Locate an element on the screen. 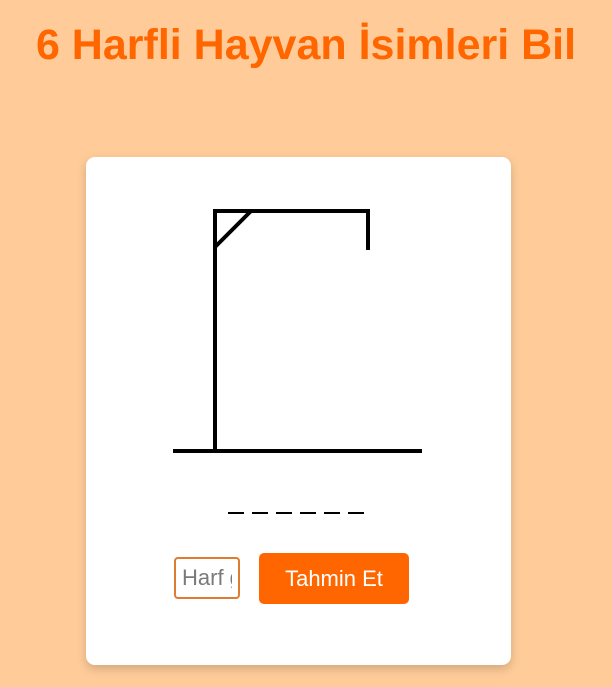 This screenshot has width=612, height=687. page-title: 6 Harfli Hayvan İsimleri Bil is located at coordinates (306, 45).